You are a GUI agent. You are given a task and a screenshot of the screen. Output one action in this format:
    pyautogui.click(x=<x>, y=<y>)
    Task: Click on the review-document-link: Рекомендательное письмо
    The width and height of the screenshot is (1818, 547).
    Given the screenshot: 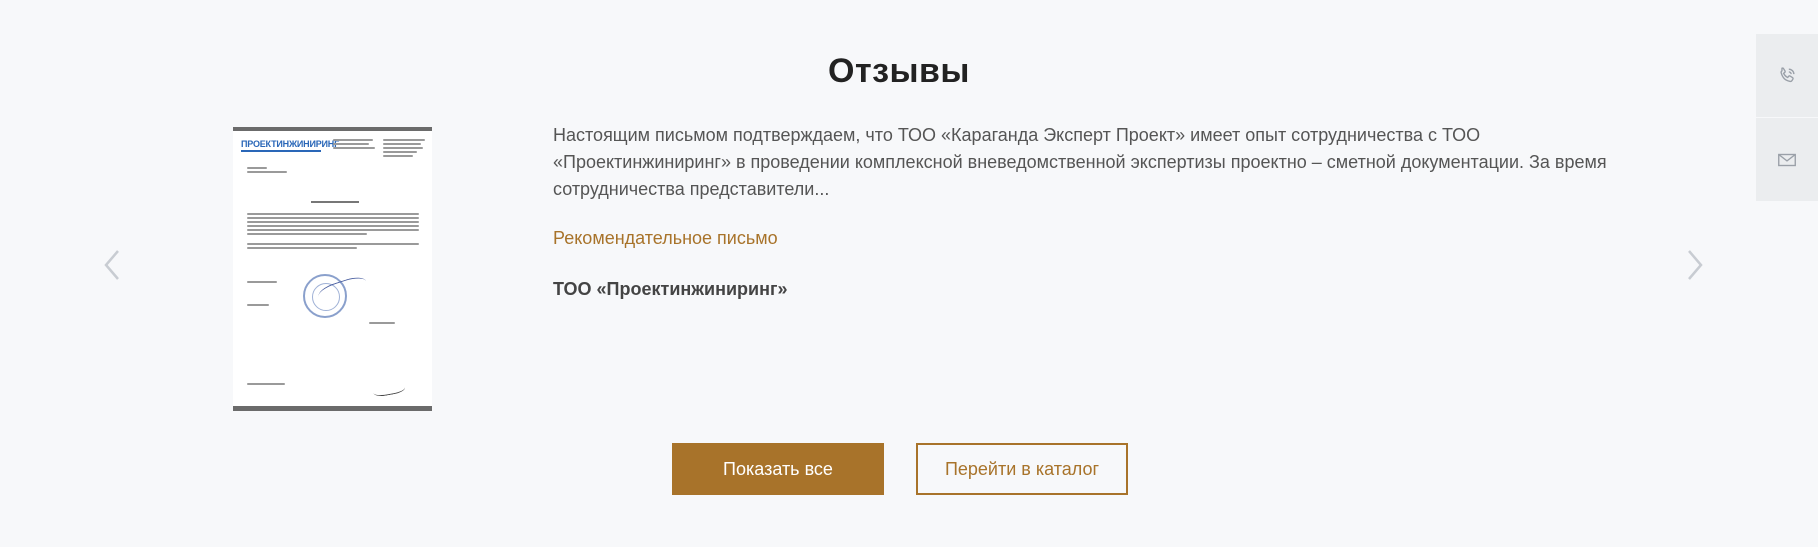 What is the action you would take?
    pyautogui.click(x=665, y=238)
    